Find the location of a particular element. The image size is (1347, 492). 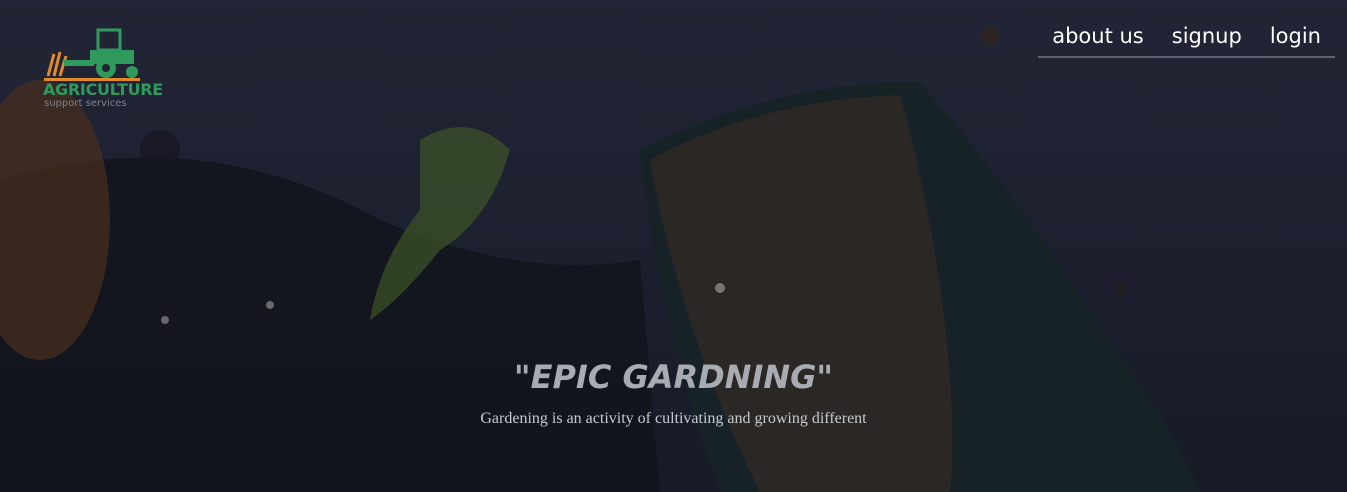

top-navigation: about us signup login is located at coordinates (1186, 41).